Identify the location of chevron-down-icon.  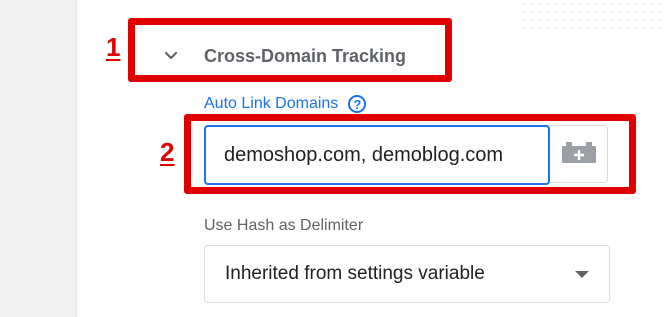
(171, 56).